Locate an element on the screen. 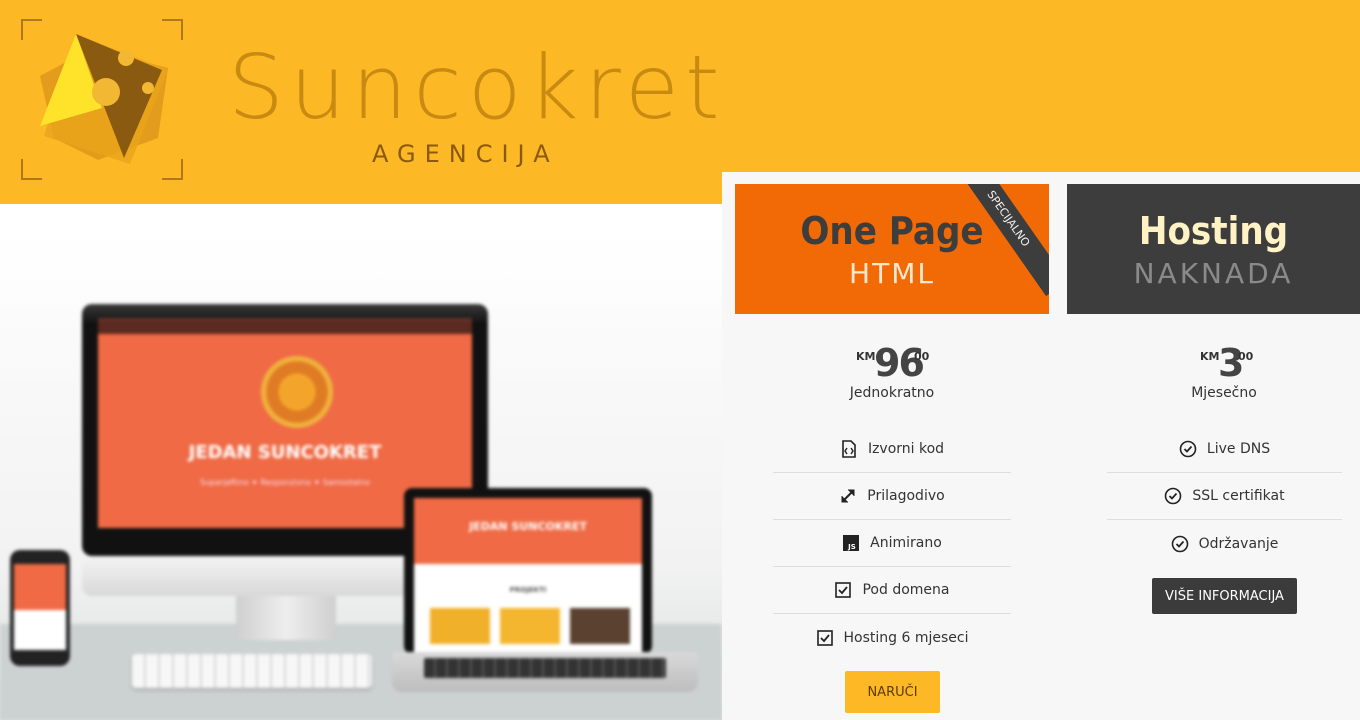 This screenshot has width=1360, height=720. feature-label: Izvorni kod is located at coordinates (906, 449).